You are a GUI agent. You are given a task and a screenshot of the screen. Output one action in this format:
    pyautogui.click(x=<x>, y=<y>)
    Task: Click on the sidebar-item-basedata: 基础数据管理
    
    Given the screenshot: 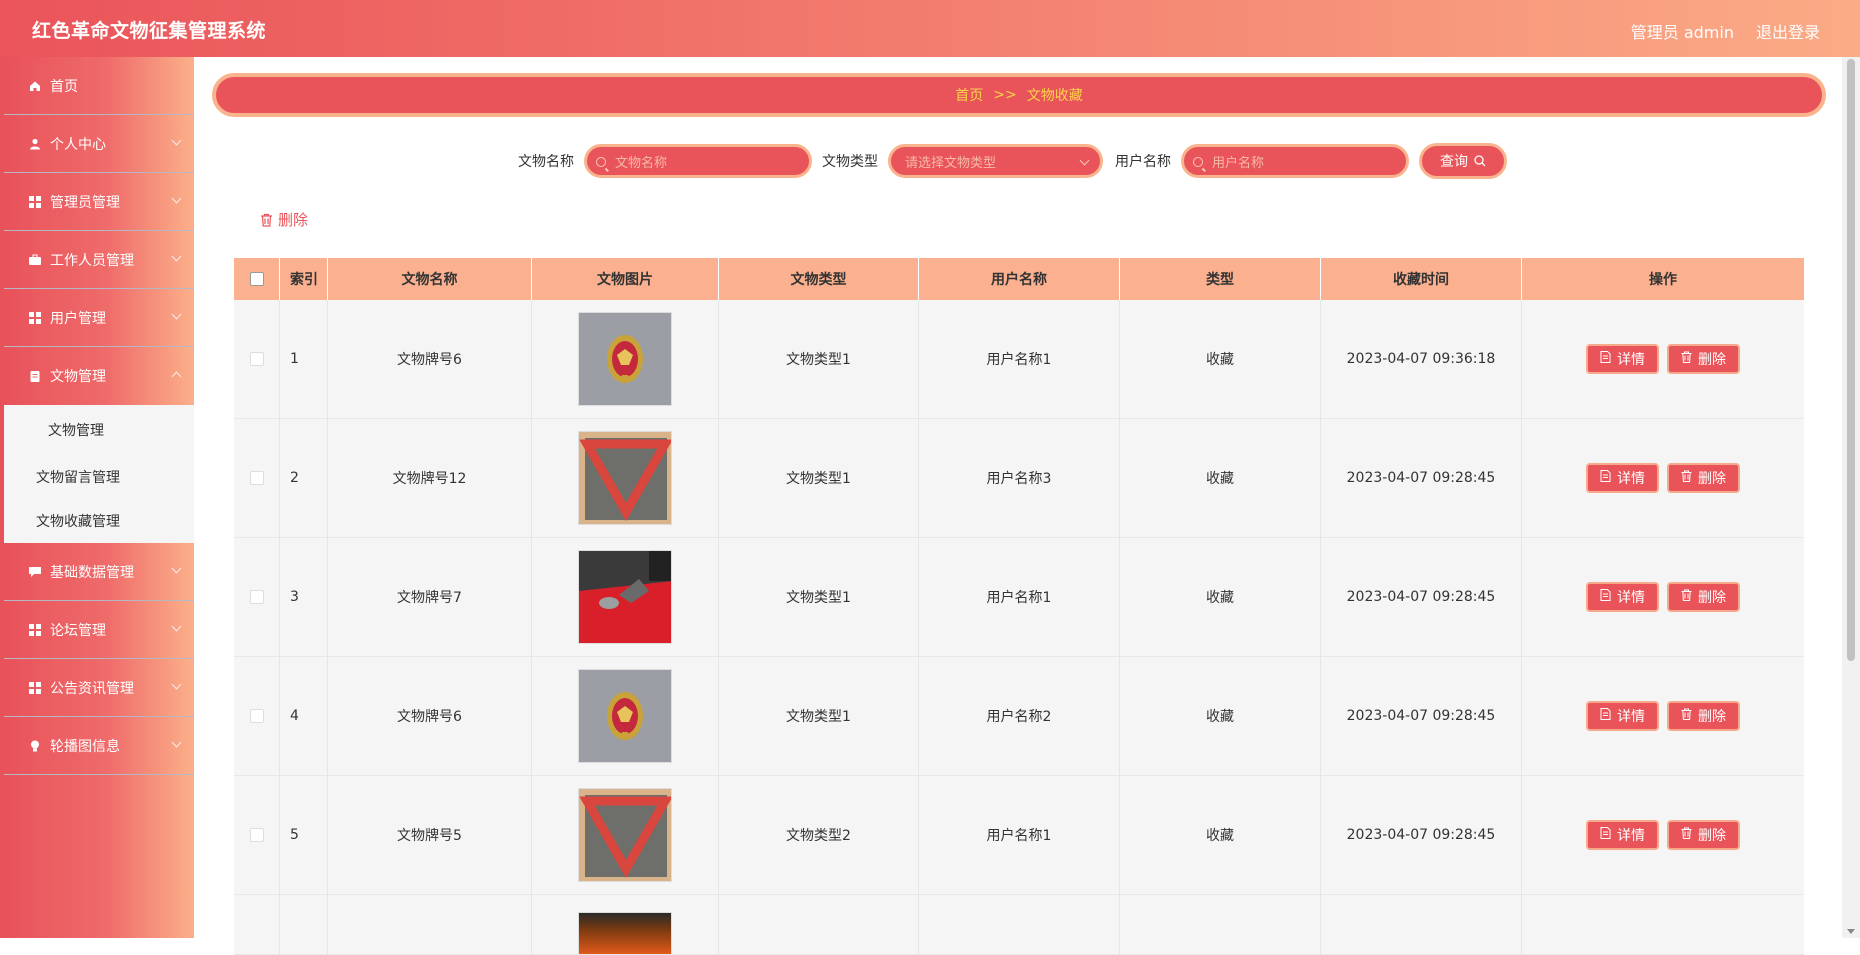 What is the action you would take?
    pyautogui.click(x=99, y=572)
    